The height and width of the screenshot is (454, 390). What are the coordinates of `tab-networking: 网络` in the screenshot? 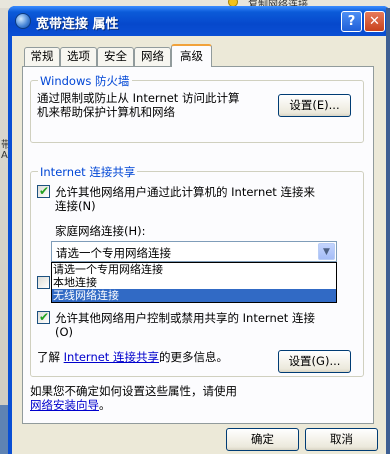 It's located at (152, 56).